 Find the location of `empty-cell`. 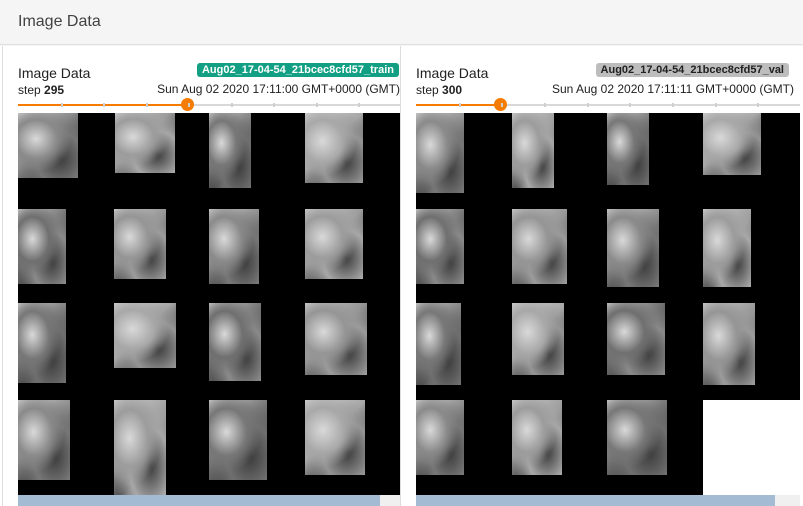

empty-cell is located at coordinates (751, 447).